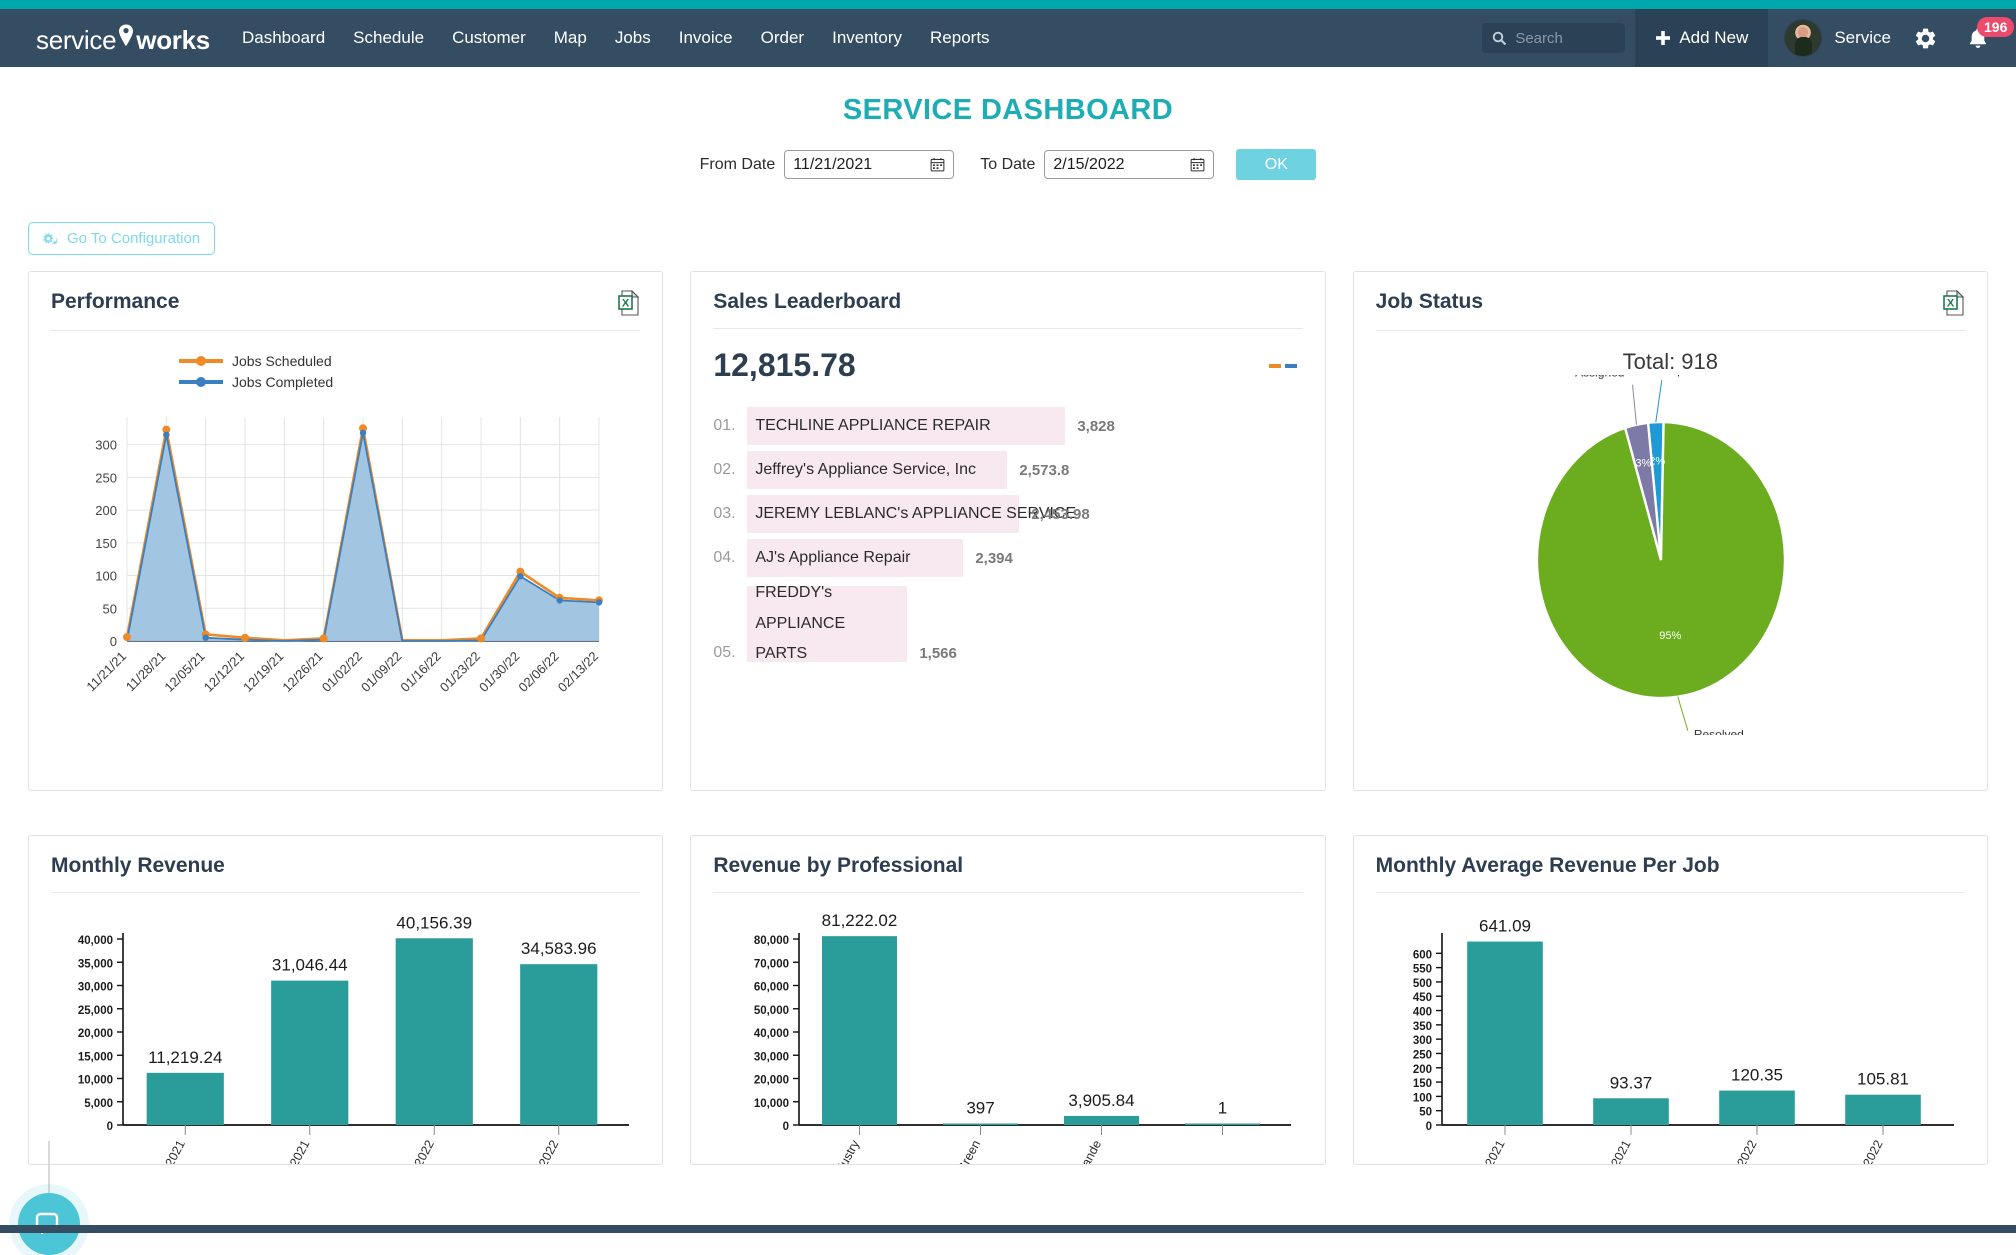  What do you see at coordinates (784, 365) in the screenshot?
I see `leaderboard-total-value: 12,815.78` at bounding box center [784, 365].